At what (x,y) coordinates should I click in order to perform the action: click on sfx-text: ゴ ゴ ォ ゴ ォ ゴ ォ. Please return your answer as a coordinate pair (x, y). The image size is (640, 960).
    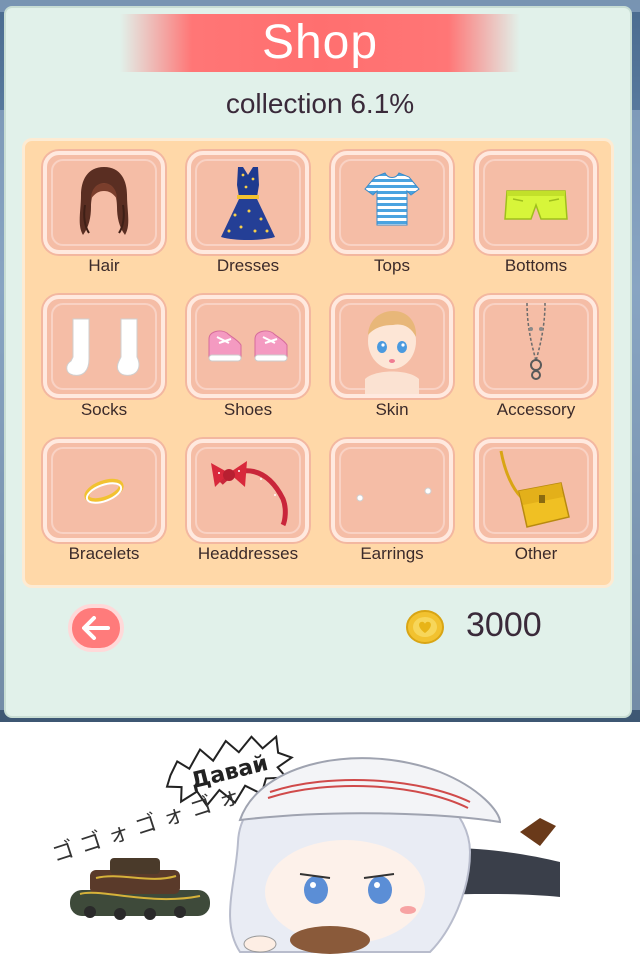
    Looking at the image, I should click on (146, 825).